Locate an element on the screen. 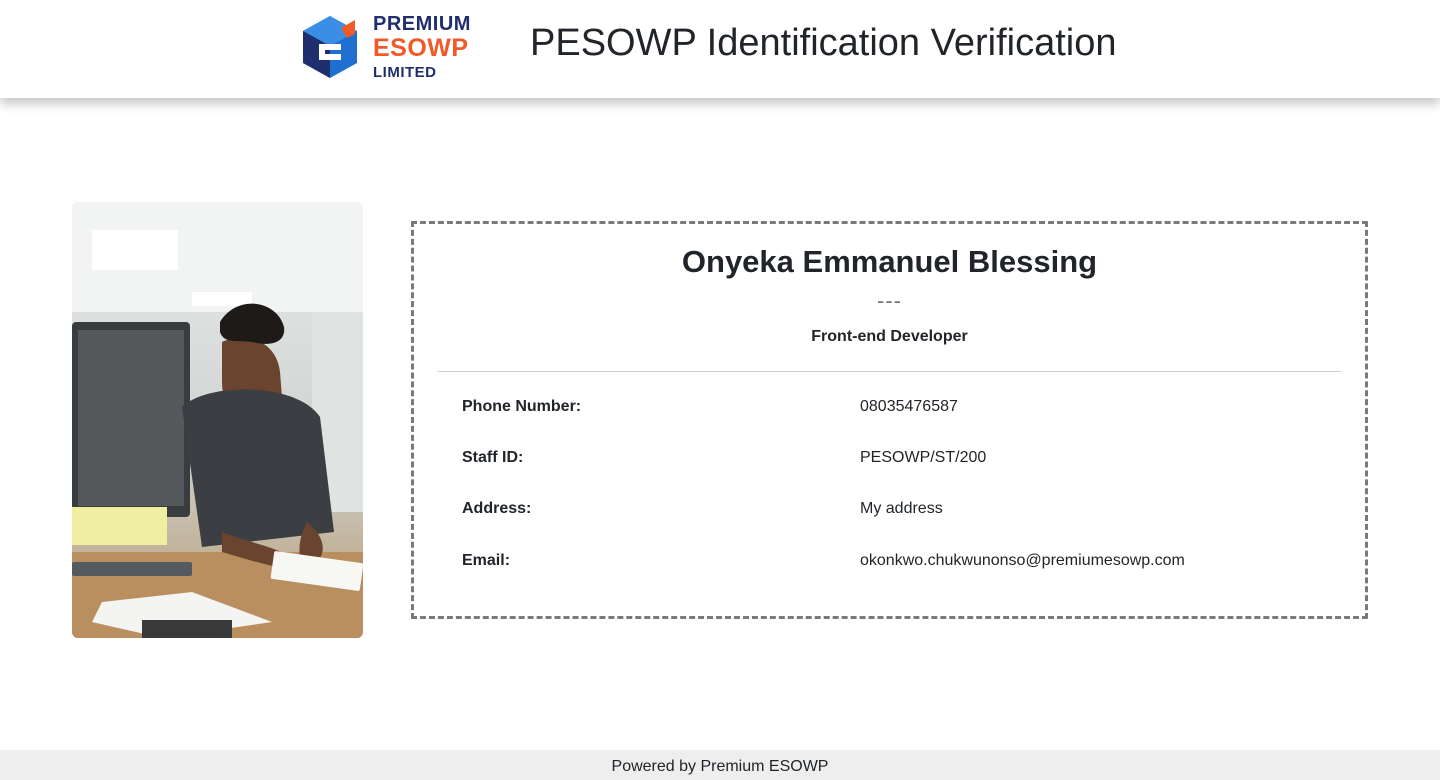  address-label: Address: is located at coordinates (497, 508).